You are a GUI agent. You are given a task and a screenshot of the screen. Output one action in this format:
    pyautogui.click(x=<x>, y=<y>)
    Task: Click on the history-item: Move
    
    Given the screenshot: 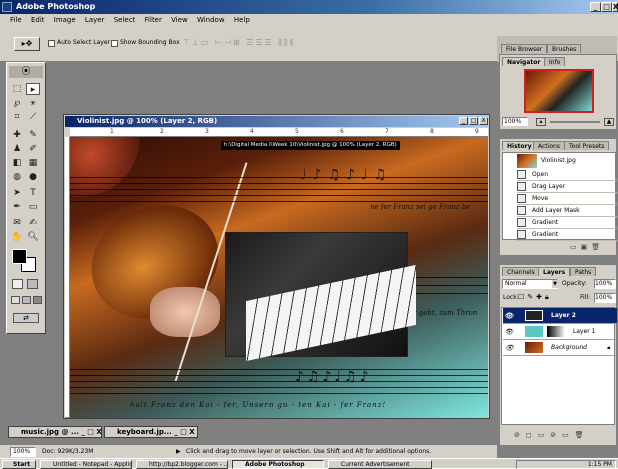 What is the action you would take?
    pyautogui.click(x=567, y=199)
    